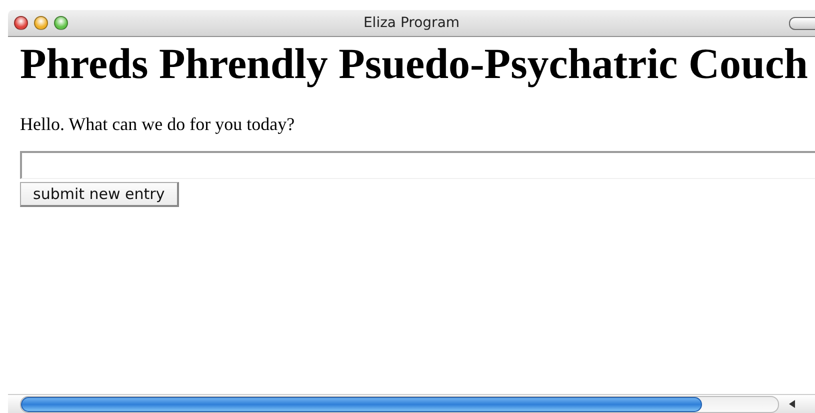 This screenshot has width=815, height=413. I want to click on minimize-button, so click(41, 23).